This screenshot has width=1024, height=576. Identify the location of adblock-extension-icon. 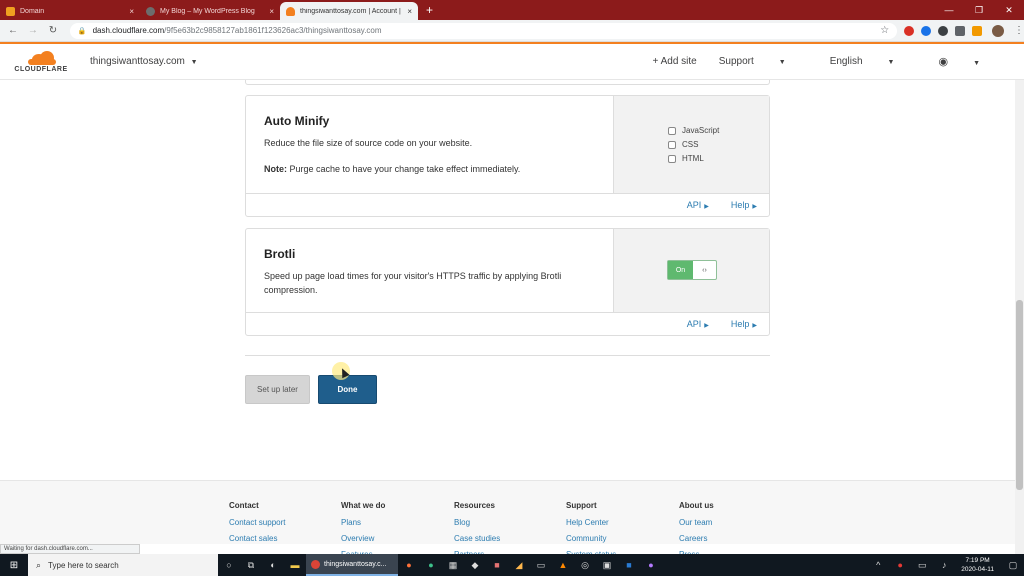
(909, 30).